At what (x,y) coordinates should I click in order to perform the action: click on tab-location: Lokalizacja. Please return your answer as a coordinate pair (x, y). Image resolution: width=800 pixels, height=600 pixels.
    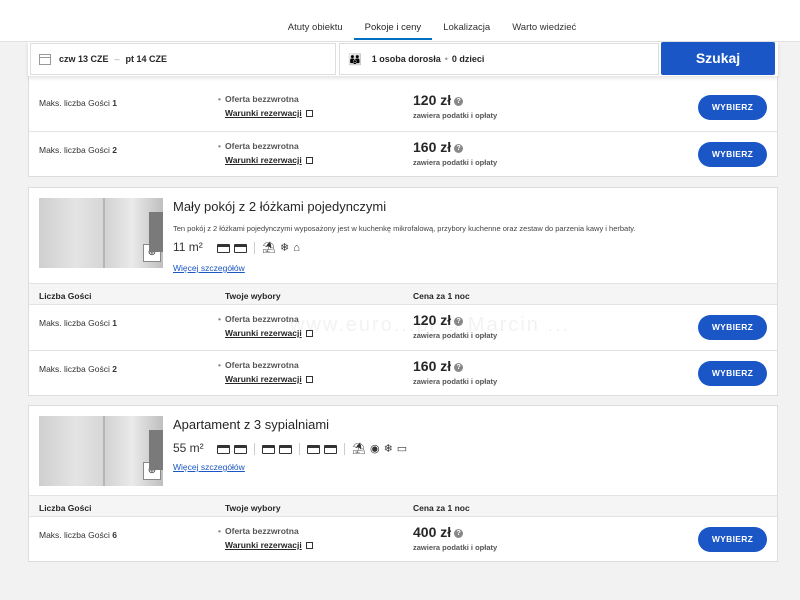
    Looking at the image, I should click on (466, 29).